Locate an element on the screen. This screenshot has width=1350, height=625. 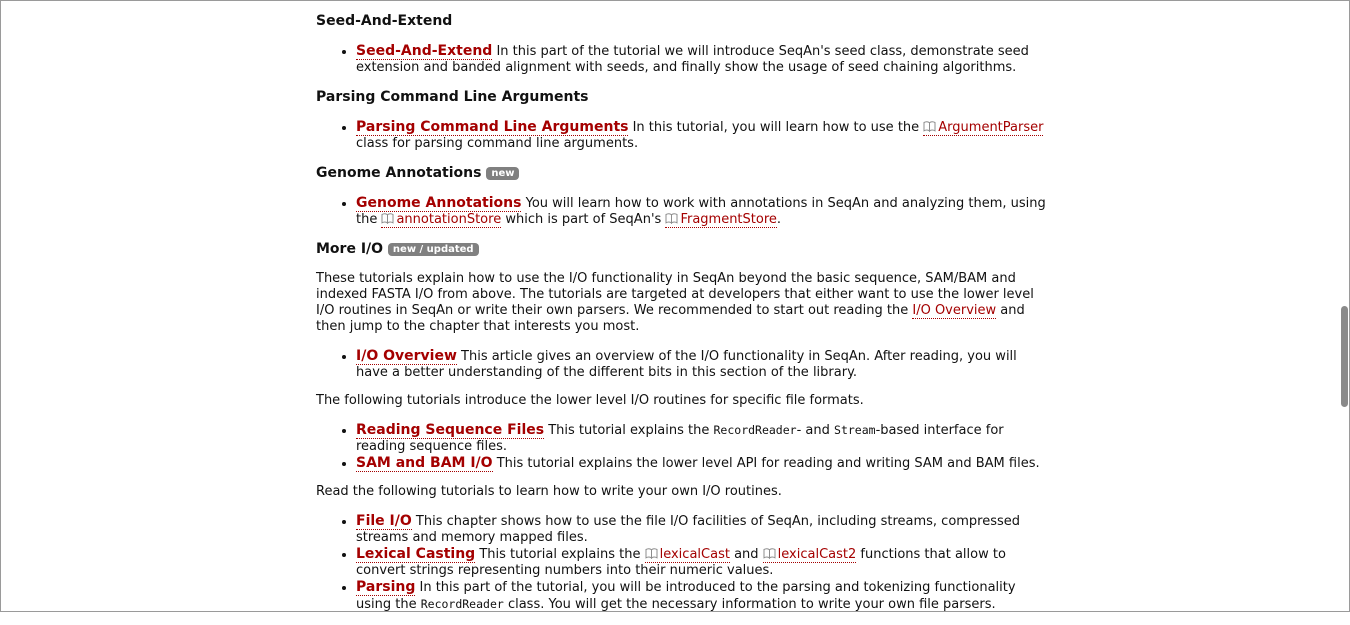
link-seed-and-extend: Seed-And-Extend is located at coordinates (424, 51).